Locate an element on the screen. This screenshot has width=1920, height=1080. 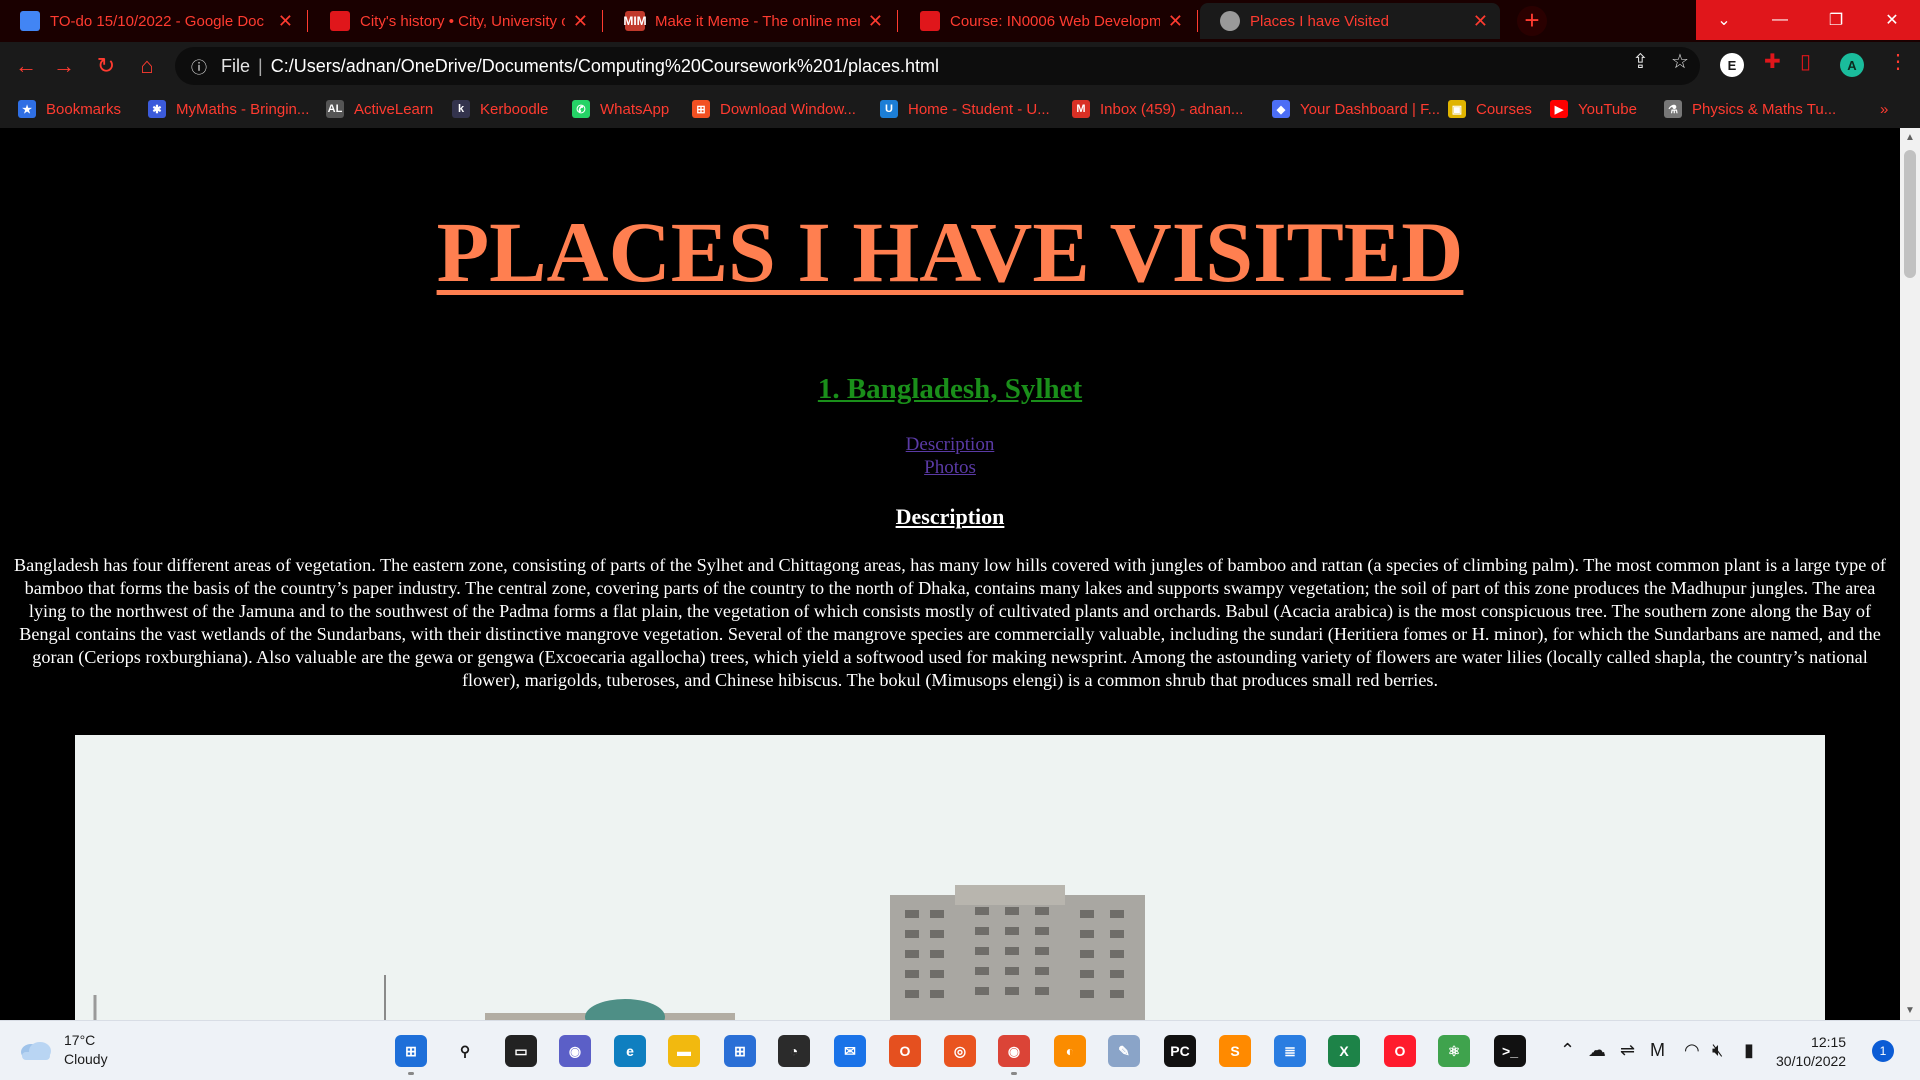
opera-icon: O is located at coordinates (1400, 1051).